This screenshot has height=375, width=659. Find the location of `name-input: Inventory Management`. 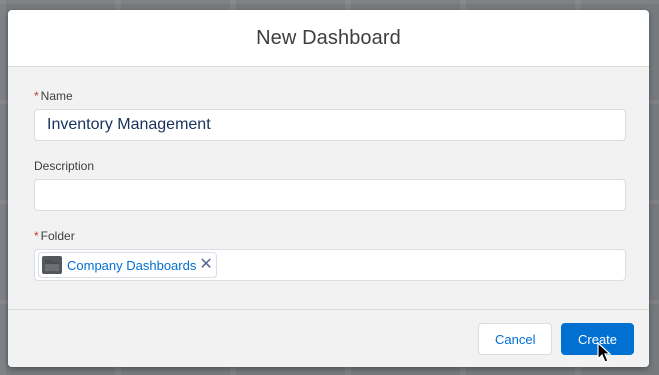

name-input: Inventory Management is located at coordinates (330, 125).